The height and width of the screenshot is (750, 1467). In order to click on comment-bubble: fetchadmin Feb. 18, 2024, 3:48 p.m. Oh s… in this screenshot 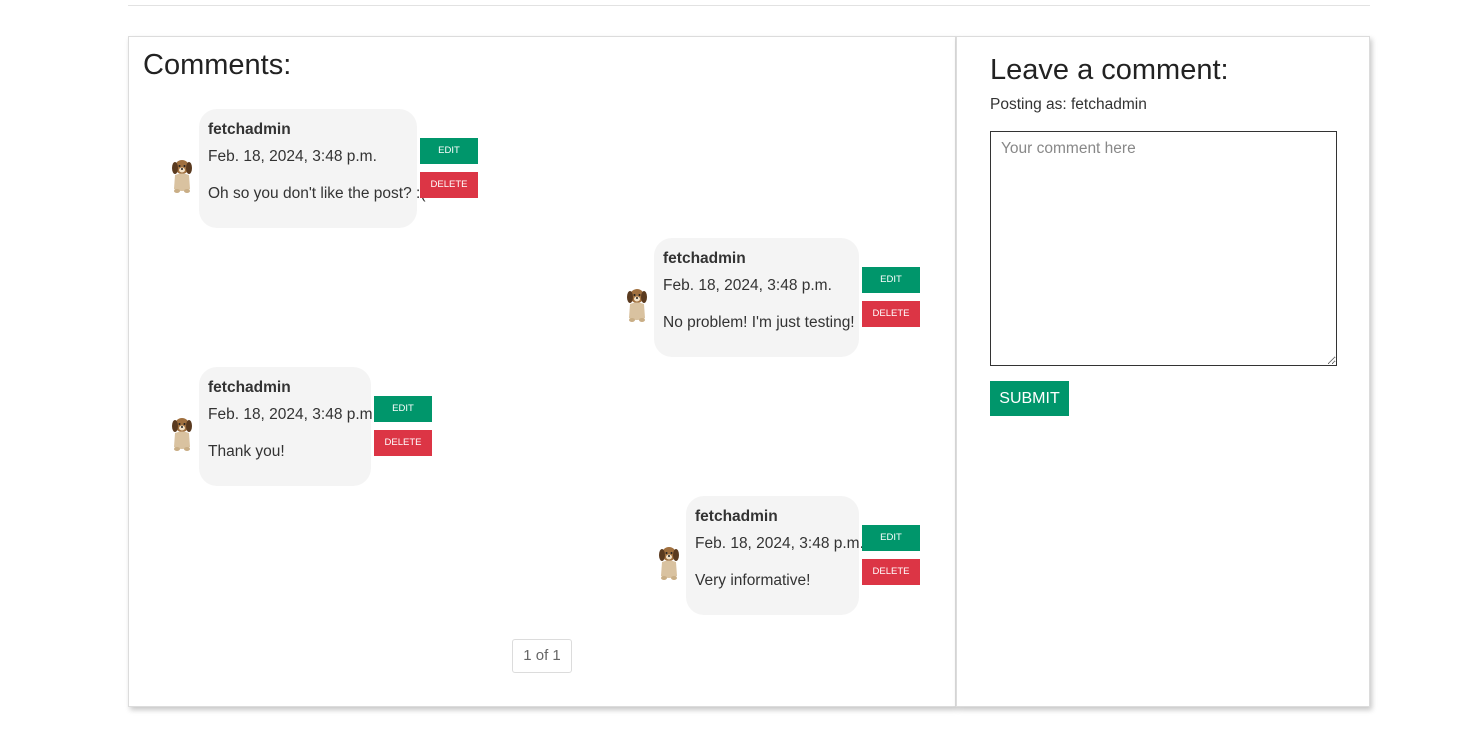, I will do `click(312, 168)`.